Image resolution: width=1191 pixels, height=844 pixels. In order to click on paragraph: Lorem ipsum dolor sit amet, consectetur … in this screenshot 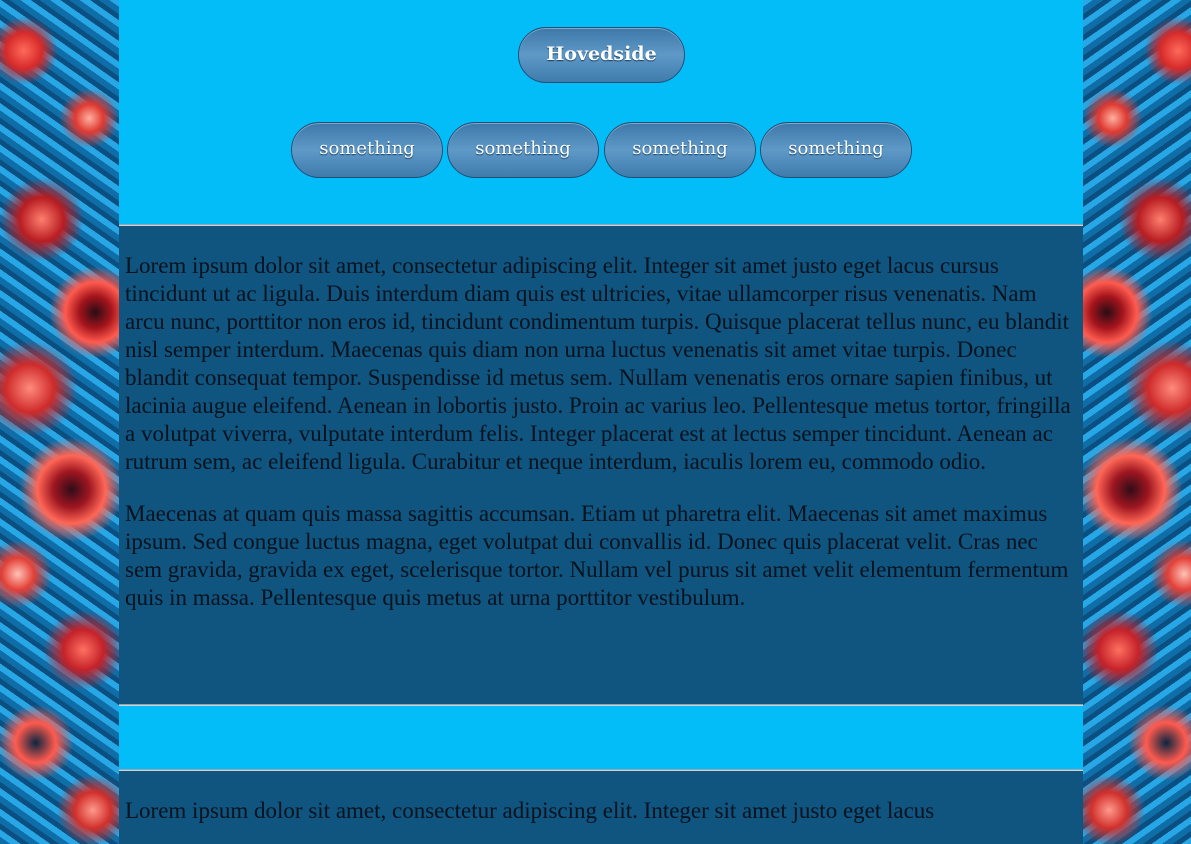, I will do `click(530, 810)`.